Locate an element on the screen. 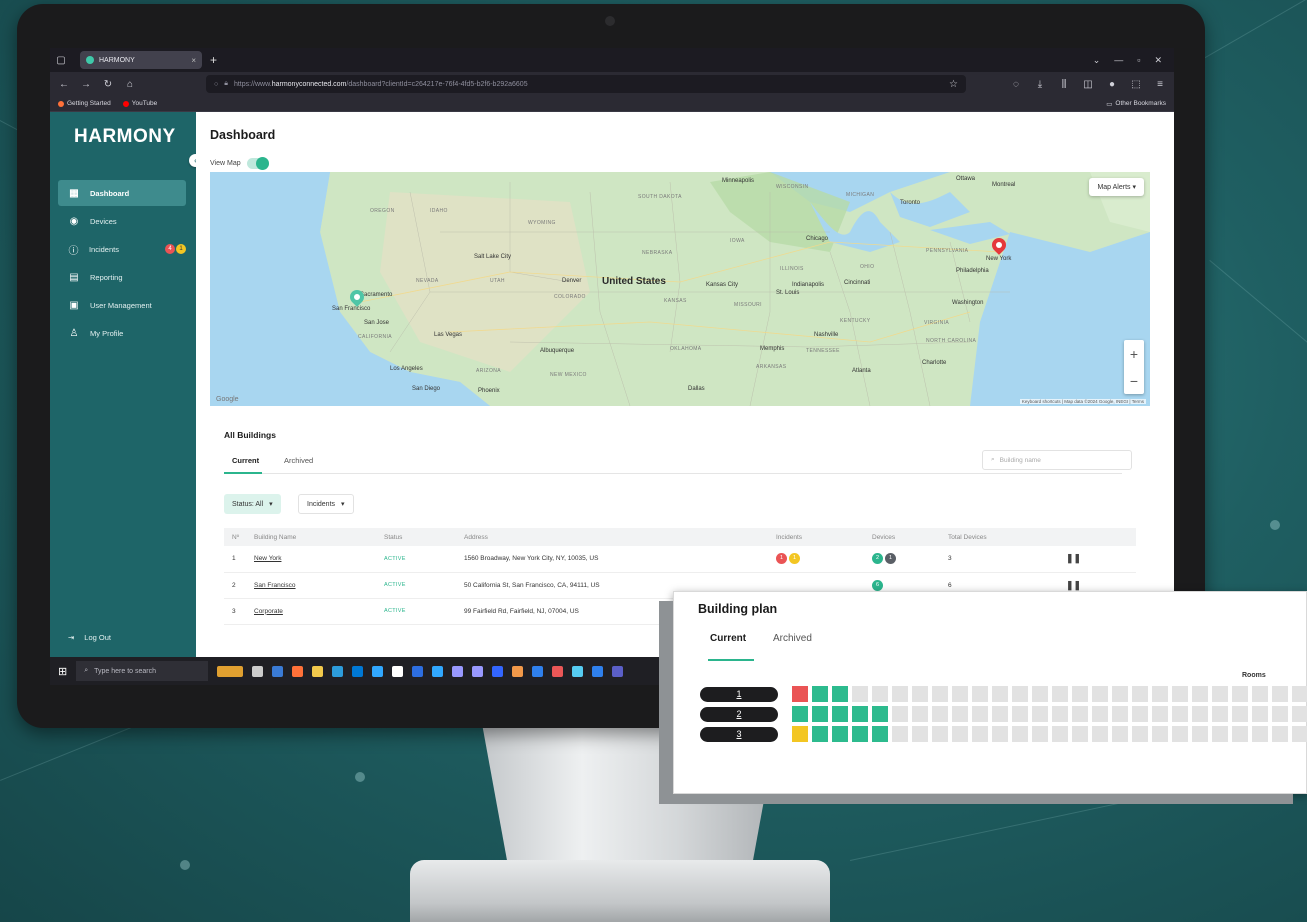  tab-archived: Archived is located at coordinates (298, 460).